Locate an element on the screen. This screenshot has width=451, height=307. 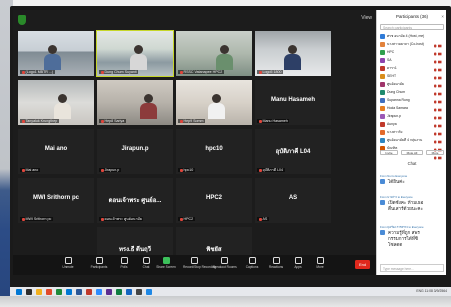
invite-button: Invite is located at coordinates (389, 152).